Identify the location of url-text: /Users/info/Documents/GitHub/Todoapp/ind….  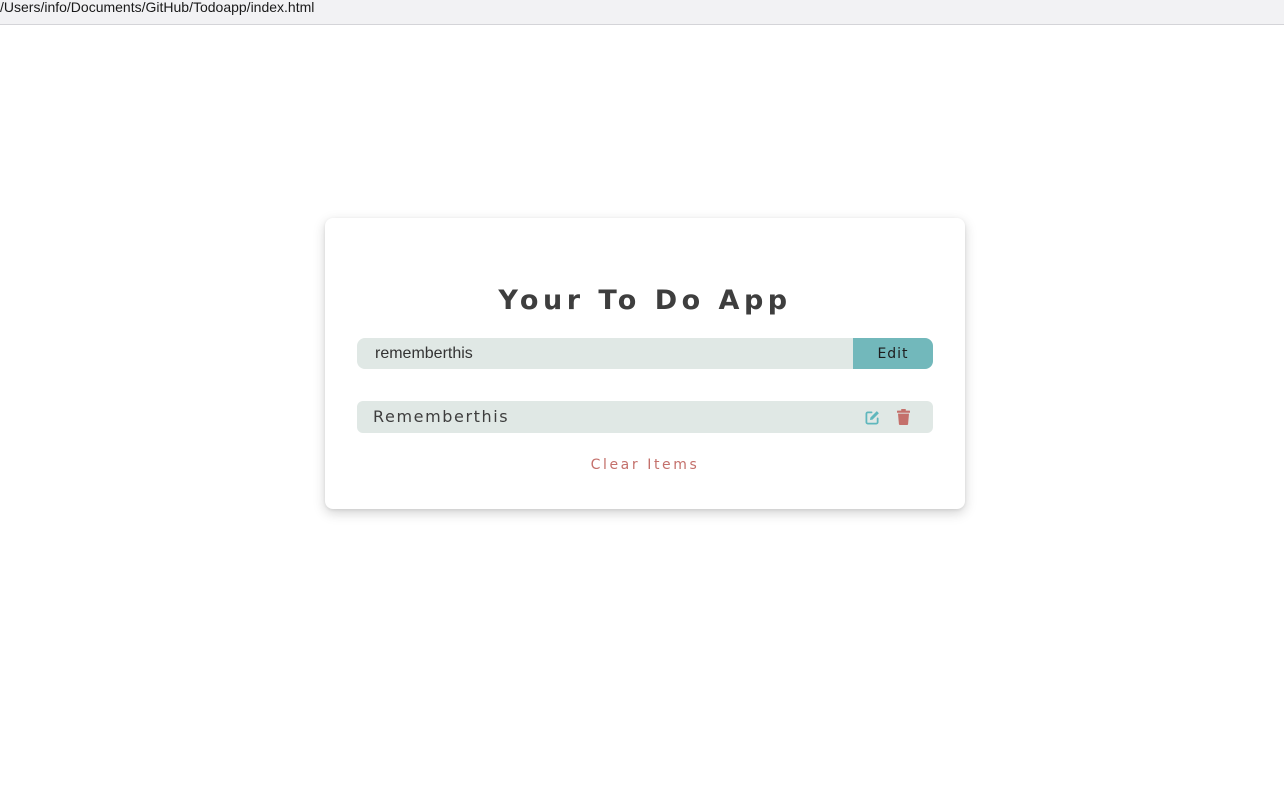
(157, 7).